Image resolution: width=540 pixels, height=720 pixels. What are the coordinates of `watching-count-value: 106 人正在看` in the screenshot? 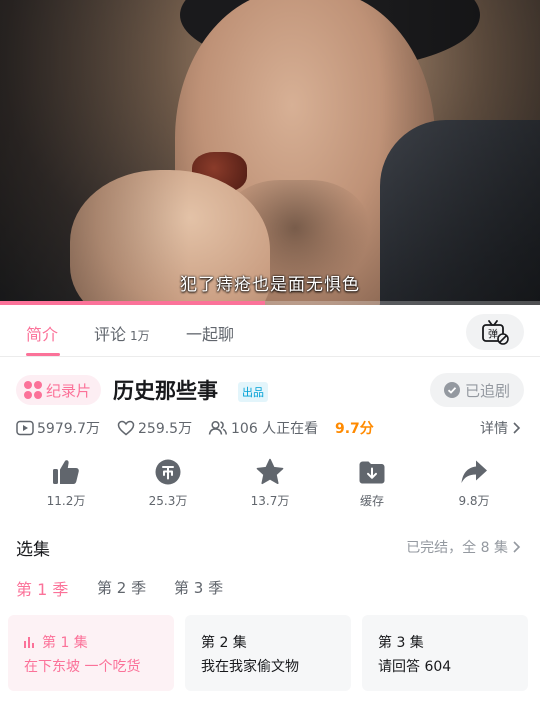 It's located at (275, 429).